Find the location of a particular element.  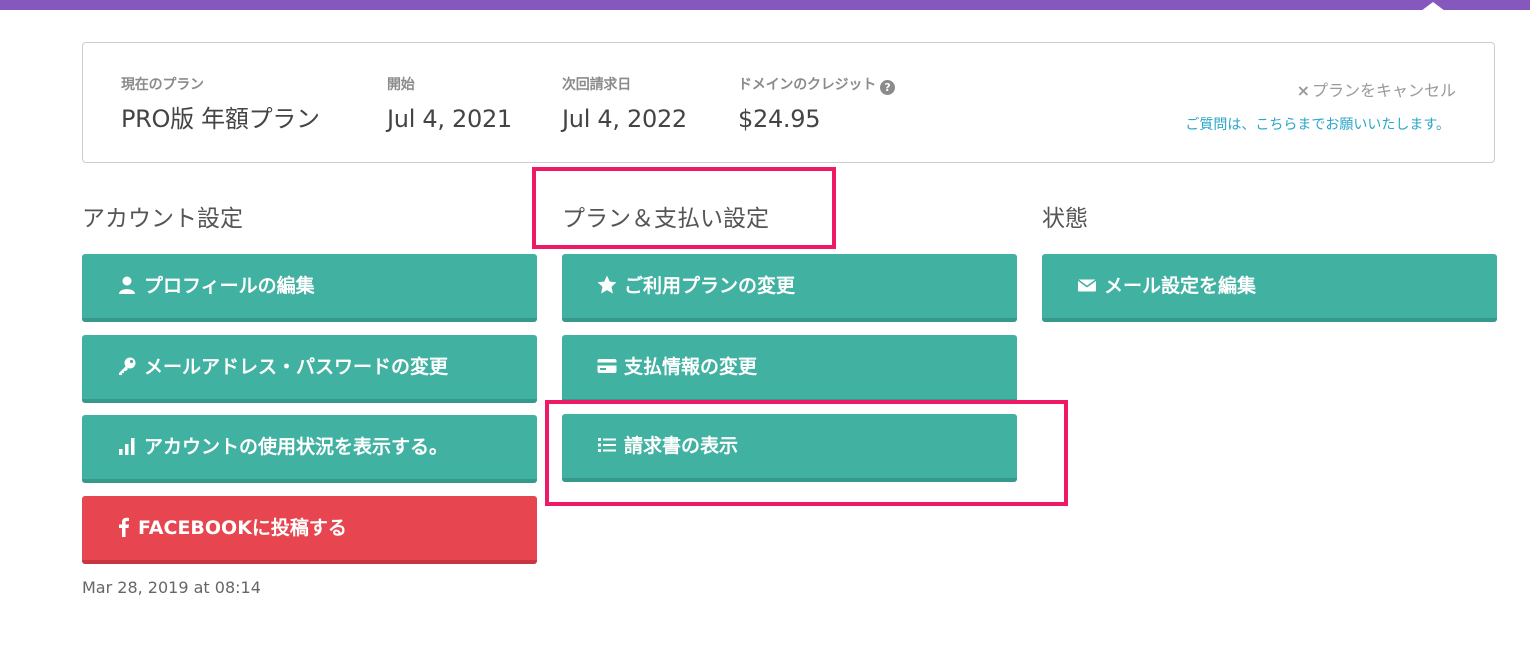

domain-credit-label-row: ドメインのクレジット? is located at coordinates (816, 85).